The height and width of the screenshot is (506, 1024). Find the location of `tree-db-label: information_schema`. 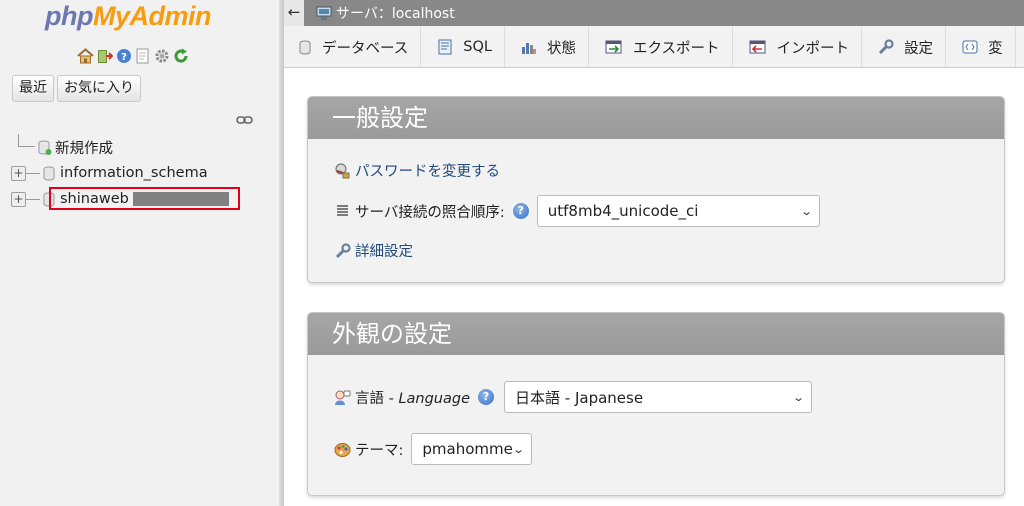

tree-db-label: information_schema is located at coordinates (134, 173).